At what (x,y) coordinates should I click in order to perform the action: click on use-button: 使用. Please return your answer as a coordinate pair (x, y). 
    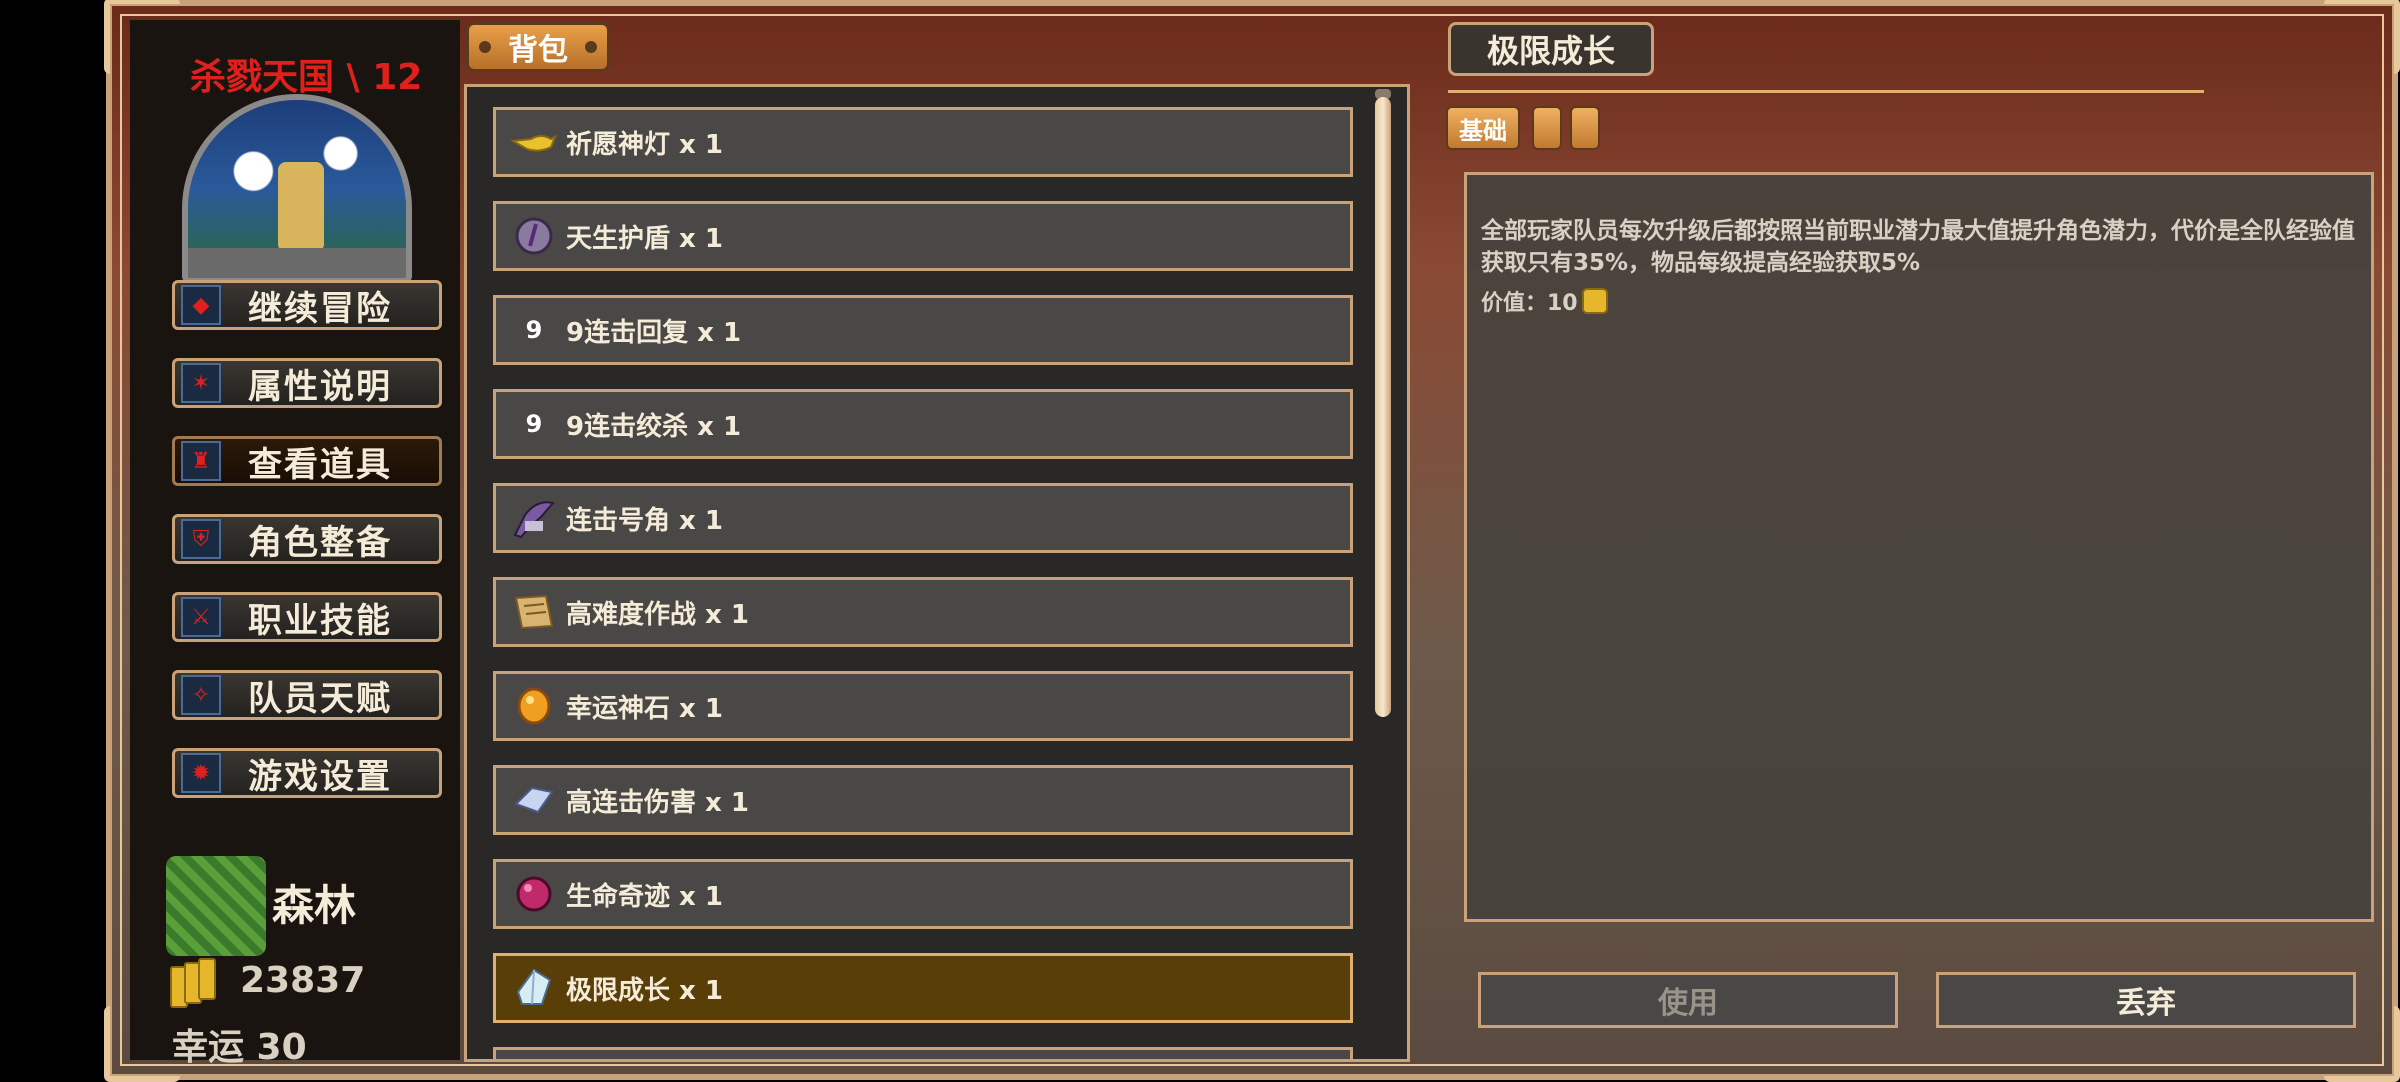
    Looking at the image, I should click on (1688, 1000).